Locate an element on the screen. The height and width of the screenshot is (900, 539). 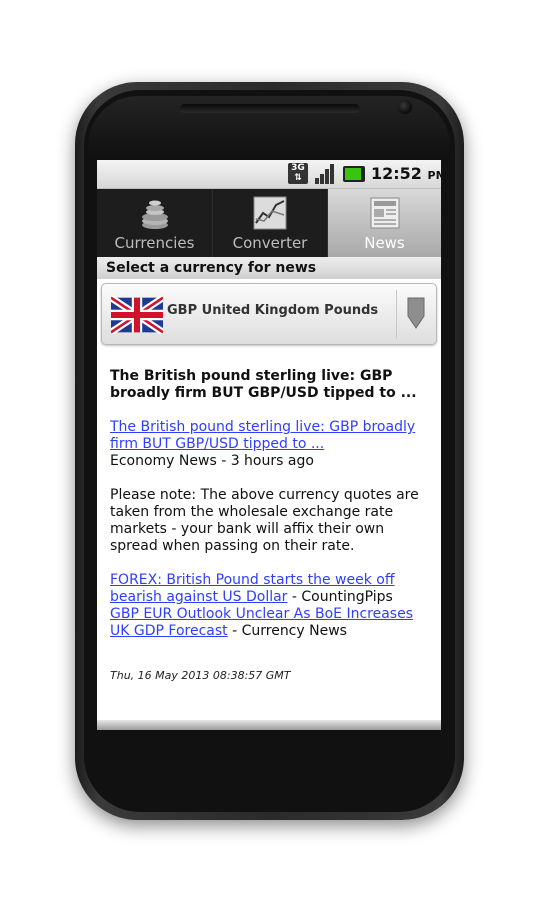
tab-bar: Currencies Converter News is located at coordinates (269, 223).